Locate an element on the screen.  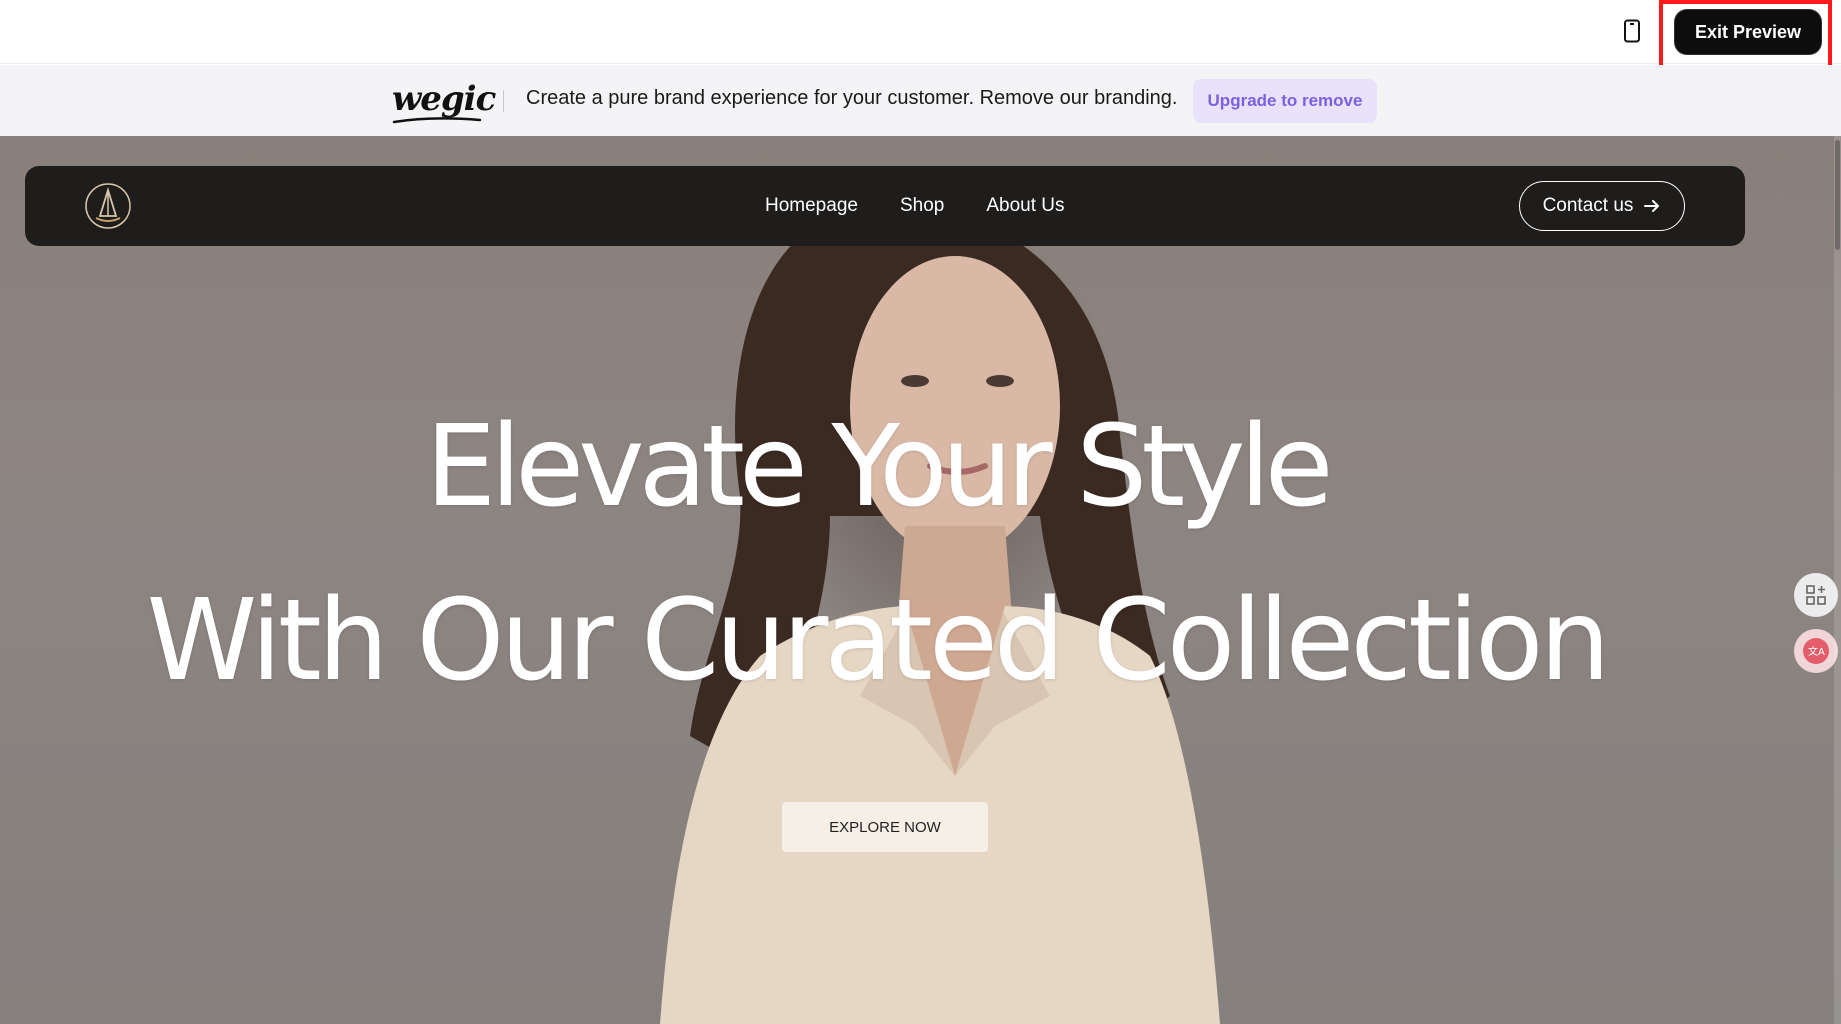
preview-toolbar: Exit Preview is located at coordinates (920, 34).